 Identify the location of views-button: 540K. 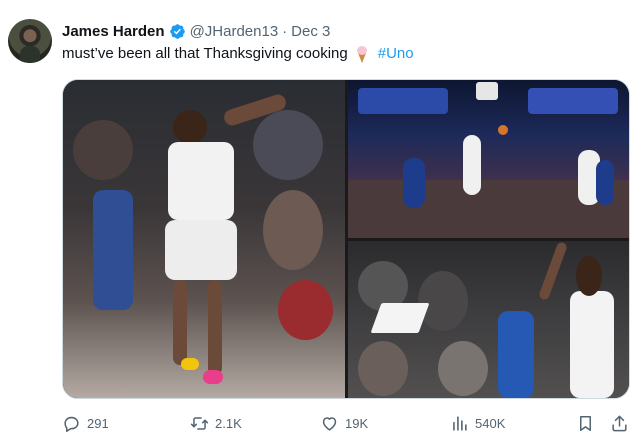
(477, 423).